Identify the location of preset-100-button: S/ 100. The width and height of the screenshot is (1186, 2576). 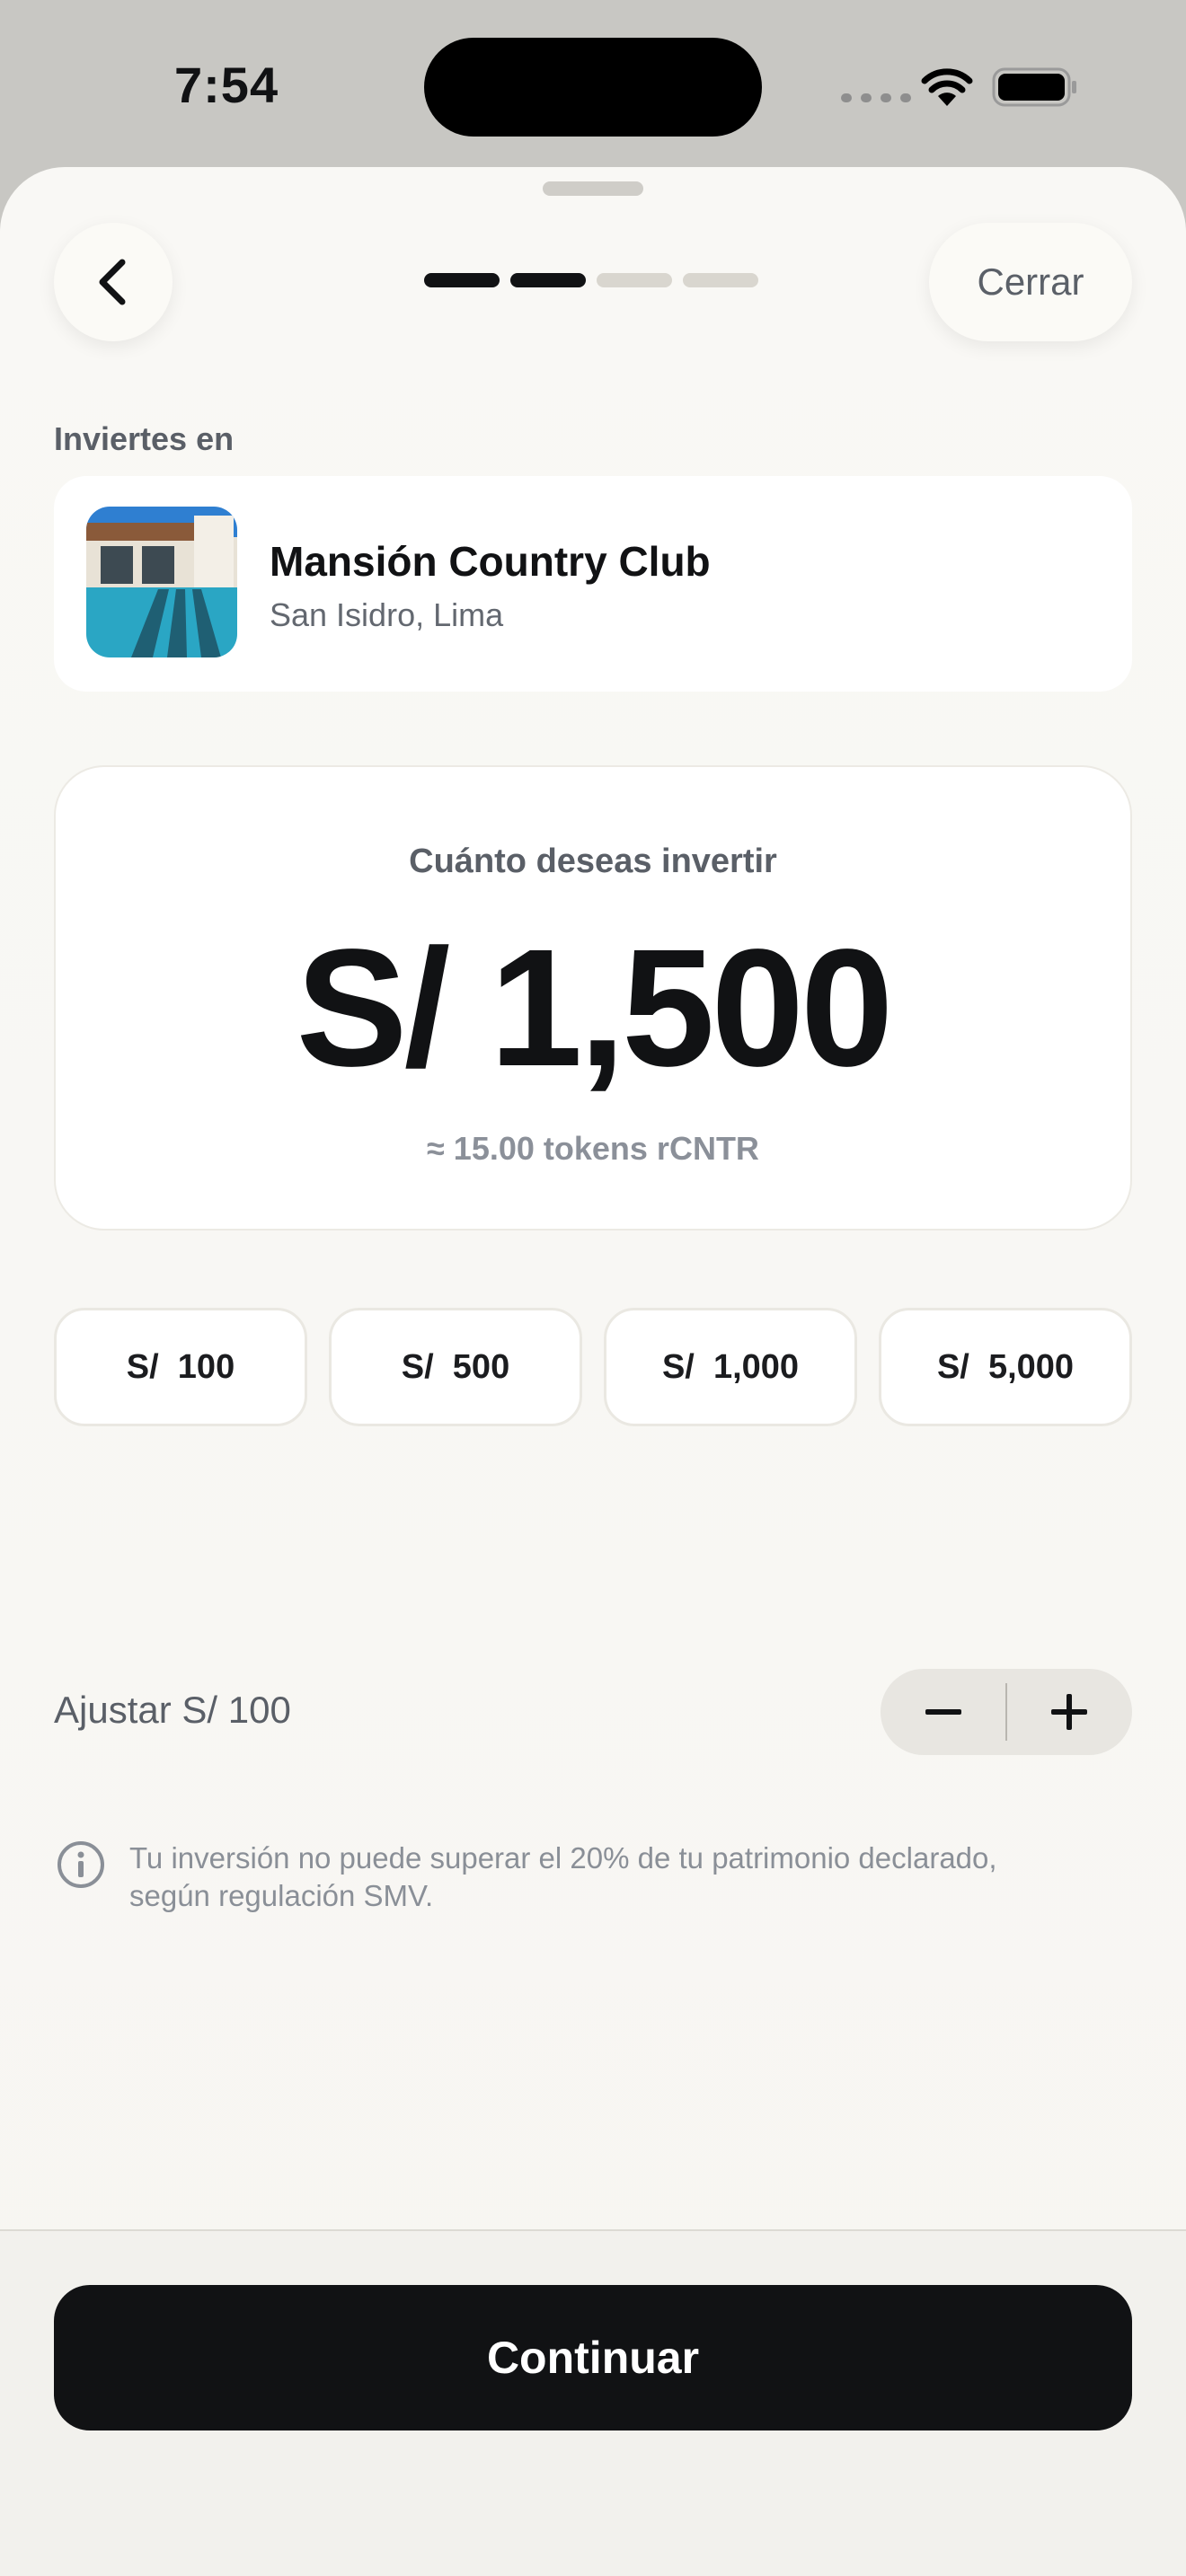
(180, 1367).